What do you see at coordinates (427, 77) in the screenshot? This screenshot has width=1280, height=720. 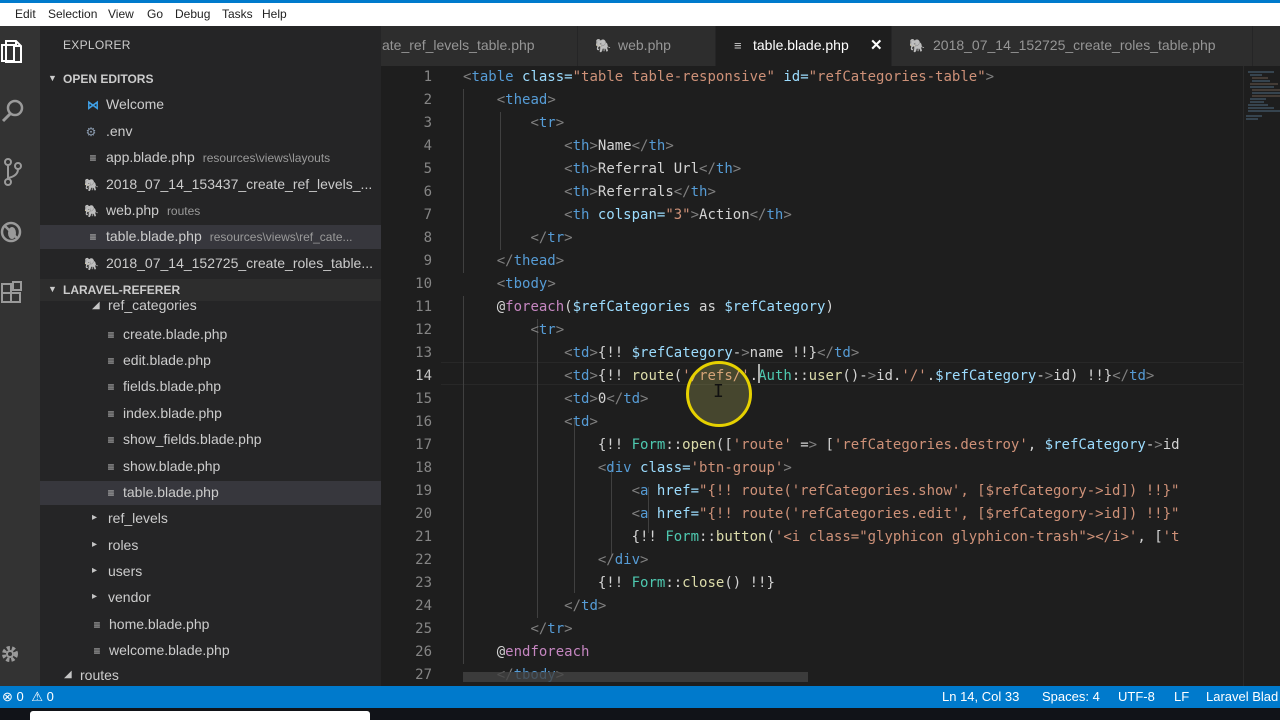 I see `line-number: 1` at bounding box center [427, 77].